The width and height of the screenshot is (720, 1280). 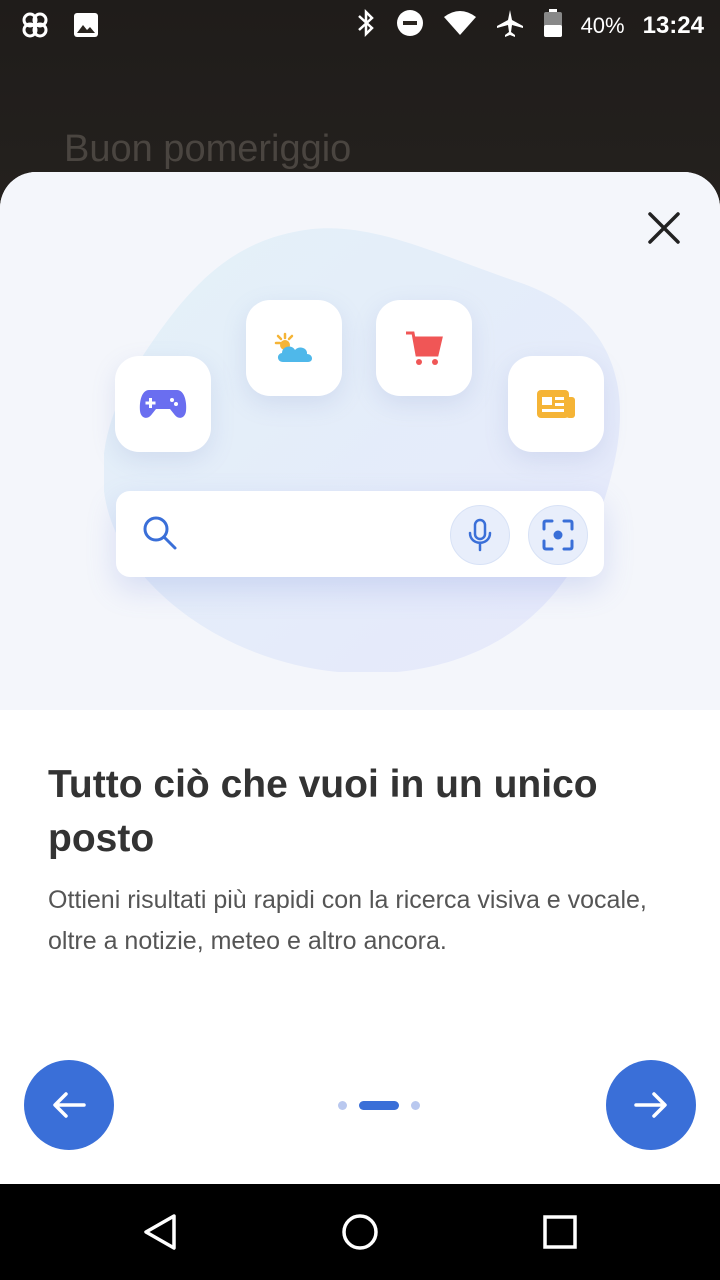 What do you see at coordinates (208, 149) in the screenshot?
I see `greeting-text: Buon pomeriggio` at bounding box center [208, 149].